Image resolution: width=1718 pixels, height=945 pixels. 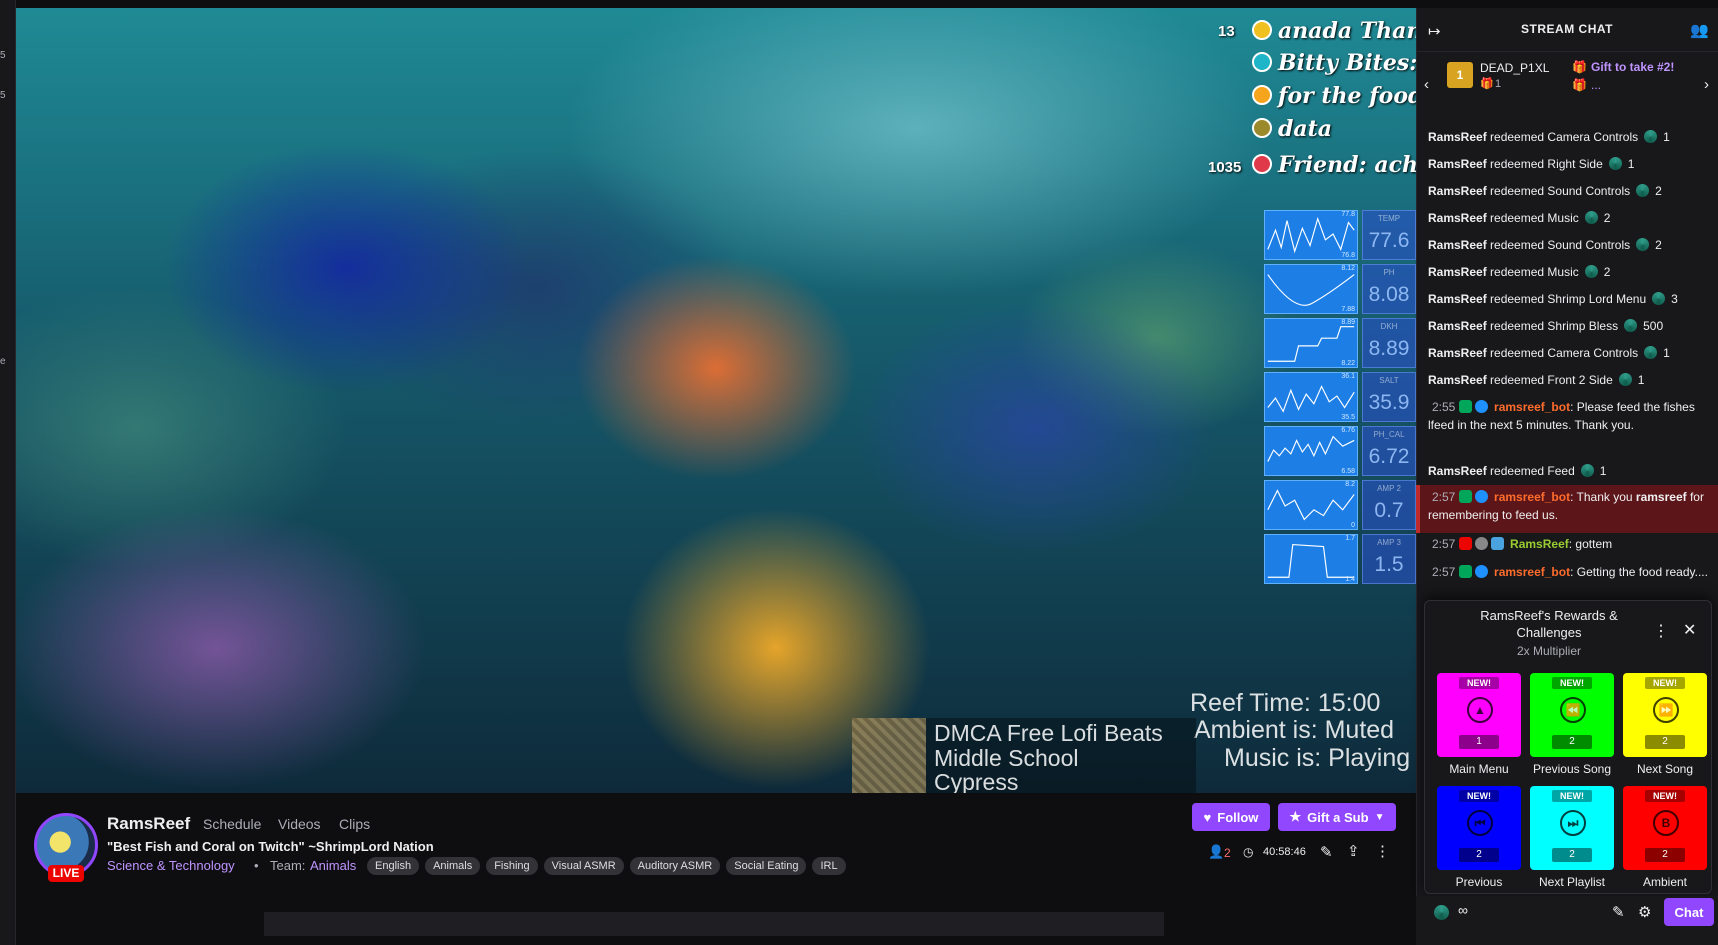 What do you see at coordinates (1389, 235) in the screenshot?
I see `parameter-value: TEMP 77.6` at bounding box center [1389, 235].